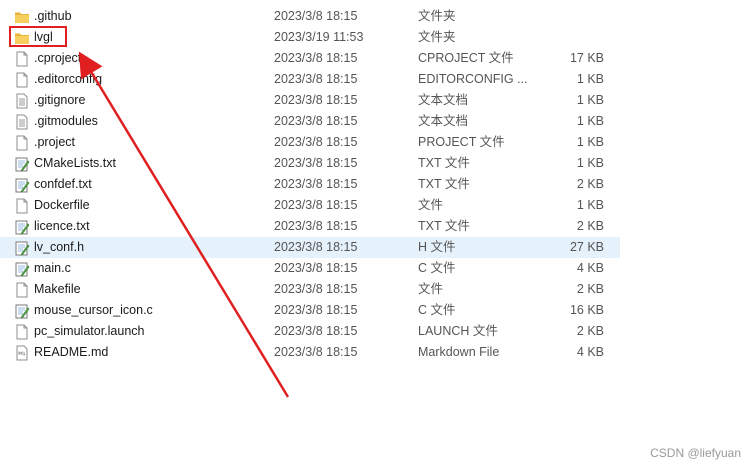 This screenshot has width=755, height=470. What do you see at coordinates (586, 58) in the screenshot?
I see `file-size: 17 KB` at bounding box center [586, 58].